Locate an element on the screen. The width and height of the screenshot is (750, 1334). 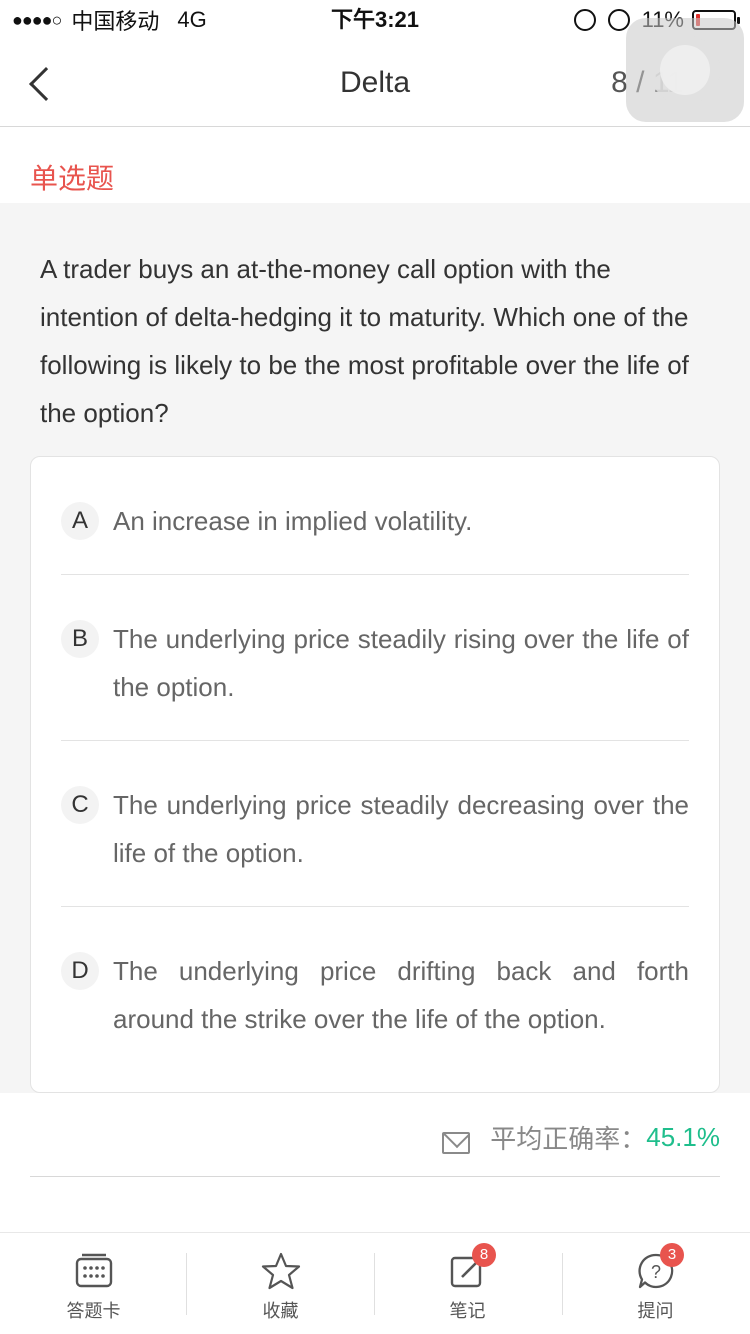
option-letter: D is located at coordinates (80, 971).